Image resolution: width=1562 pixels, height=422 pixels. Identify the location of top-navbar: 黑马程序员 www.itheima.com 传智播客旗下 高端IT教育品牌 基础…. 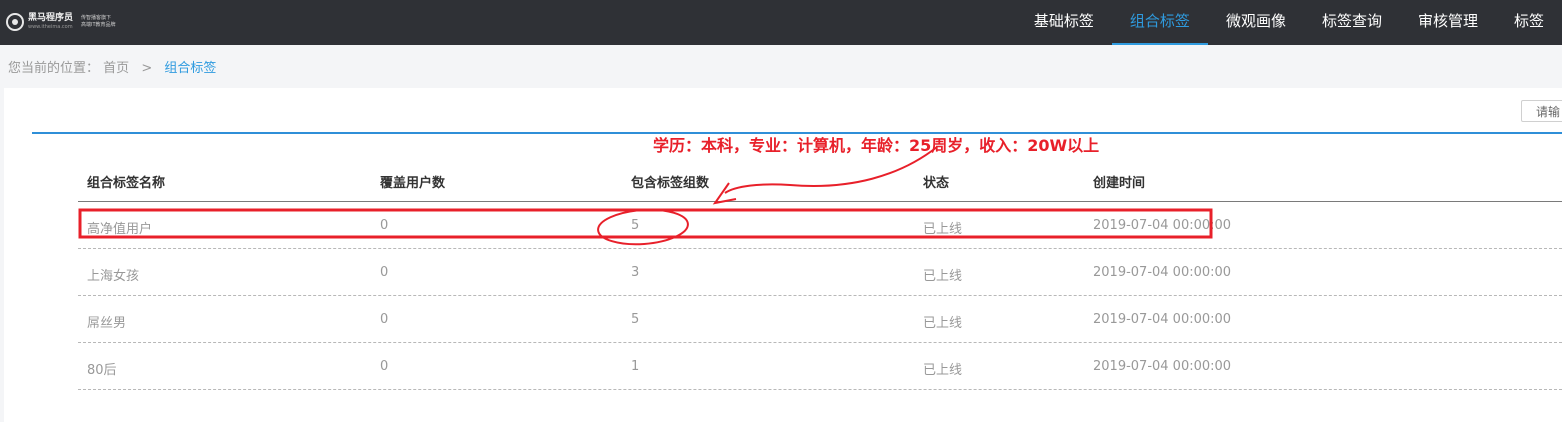
(781, 22).